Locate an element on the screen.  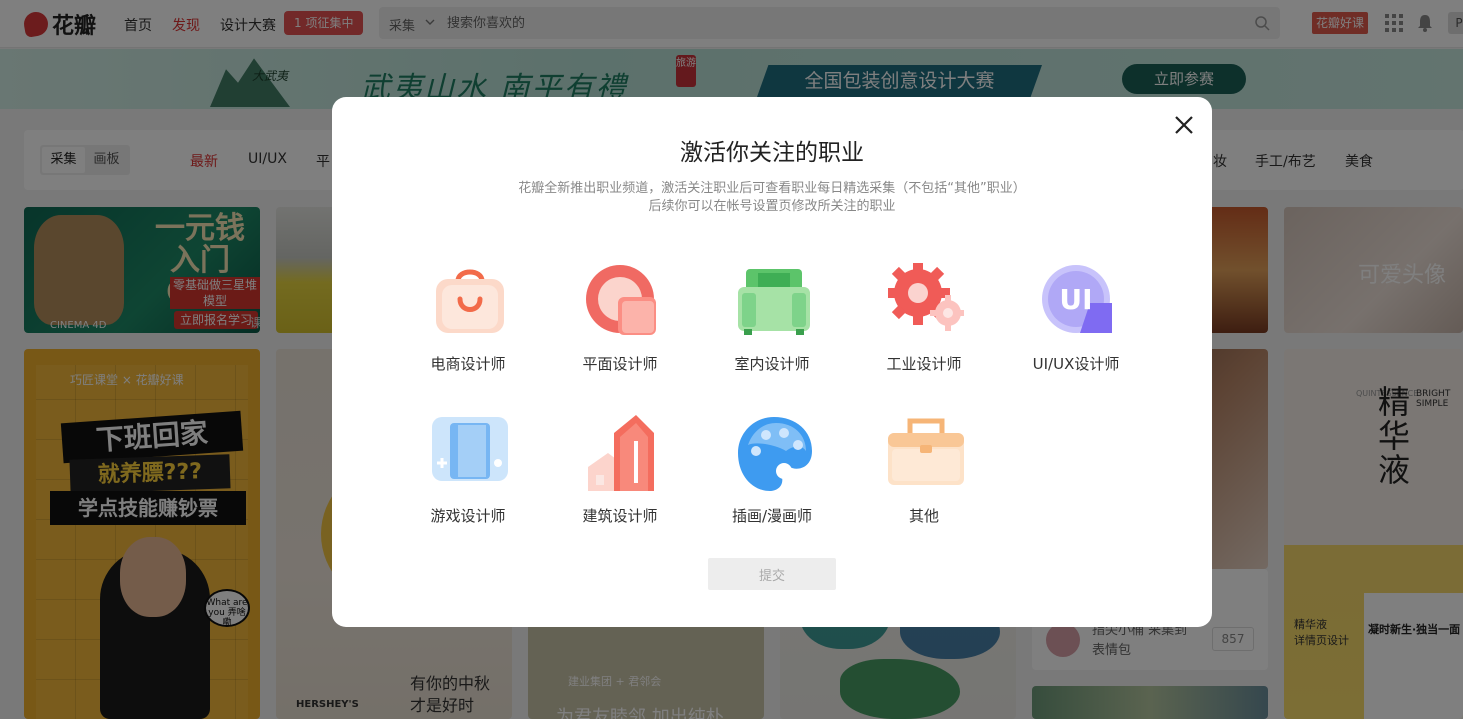
job-illustration: 插画/漫画师 is located at coordinates (772, 475).